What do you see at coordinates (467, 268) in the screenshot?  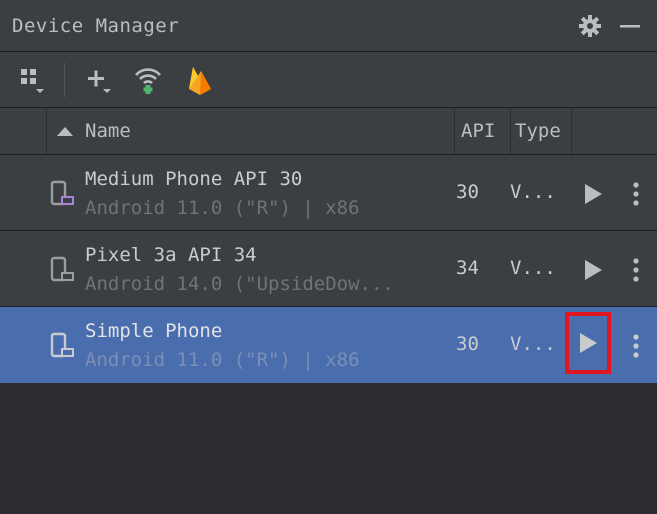 I see `device-api: 34` at bounding box center [467, 268].